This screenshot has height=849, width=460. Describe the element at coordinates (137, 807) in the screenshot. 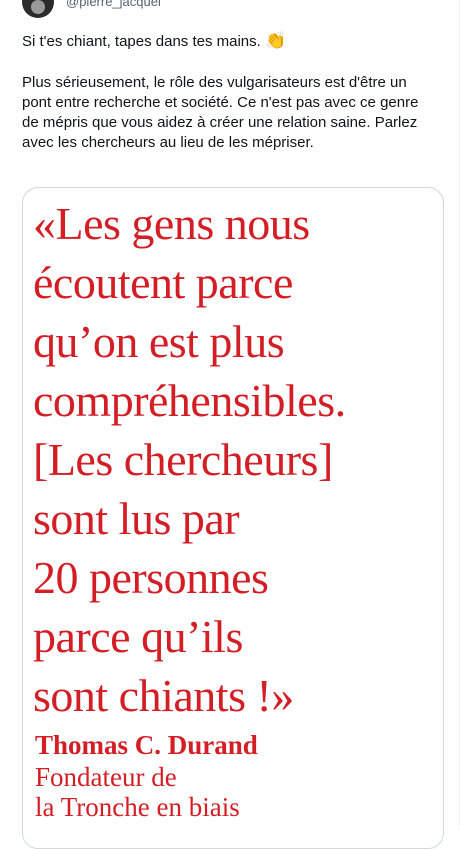

I see `role-line: la Tronche en biais` at that location.